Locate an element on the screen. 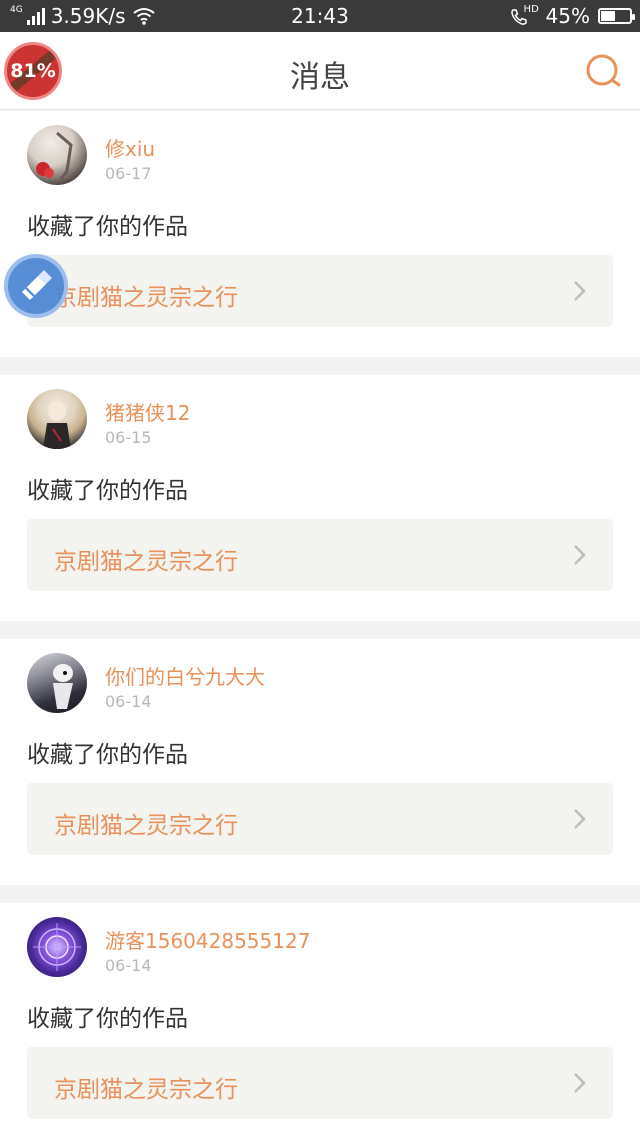  user-name: 猪猪侠12 is located at coordinates (147, 411).